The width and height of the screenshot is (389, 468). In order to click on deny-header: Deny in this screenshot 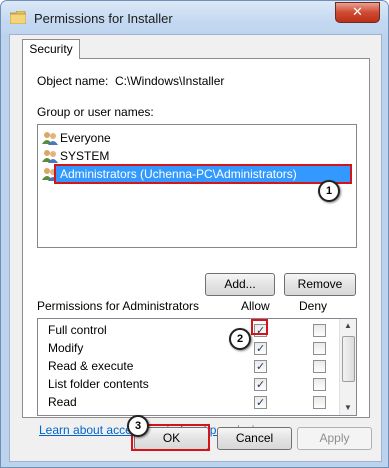, I will do `click(313, 306)`.